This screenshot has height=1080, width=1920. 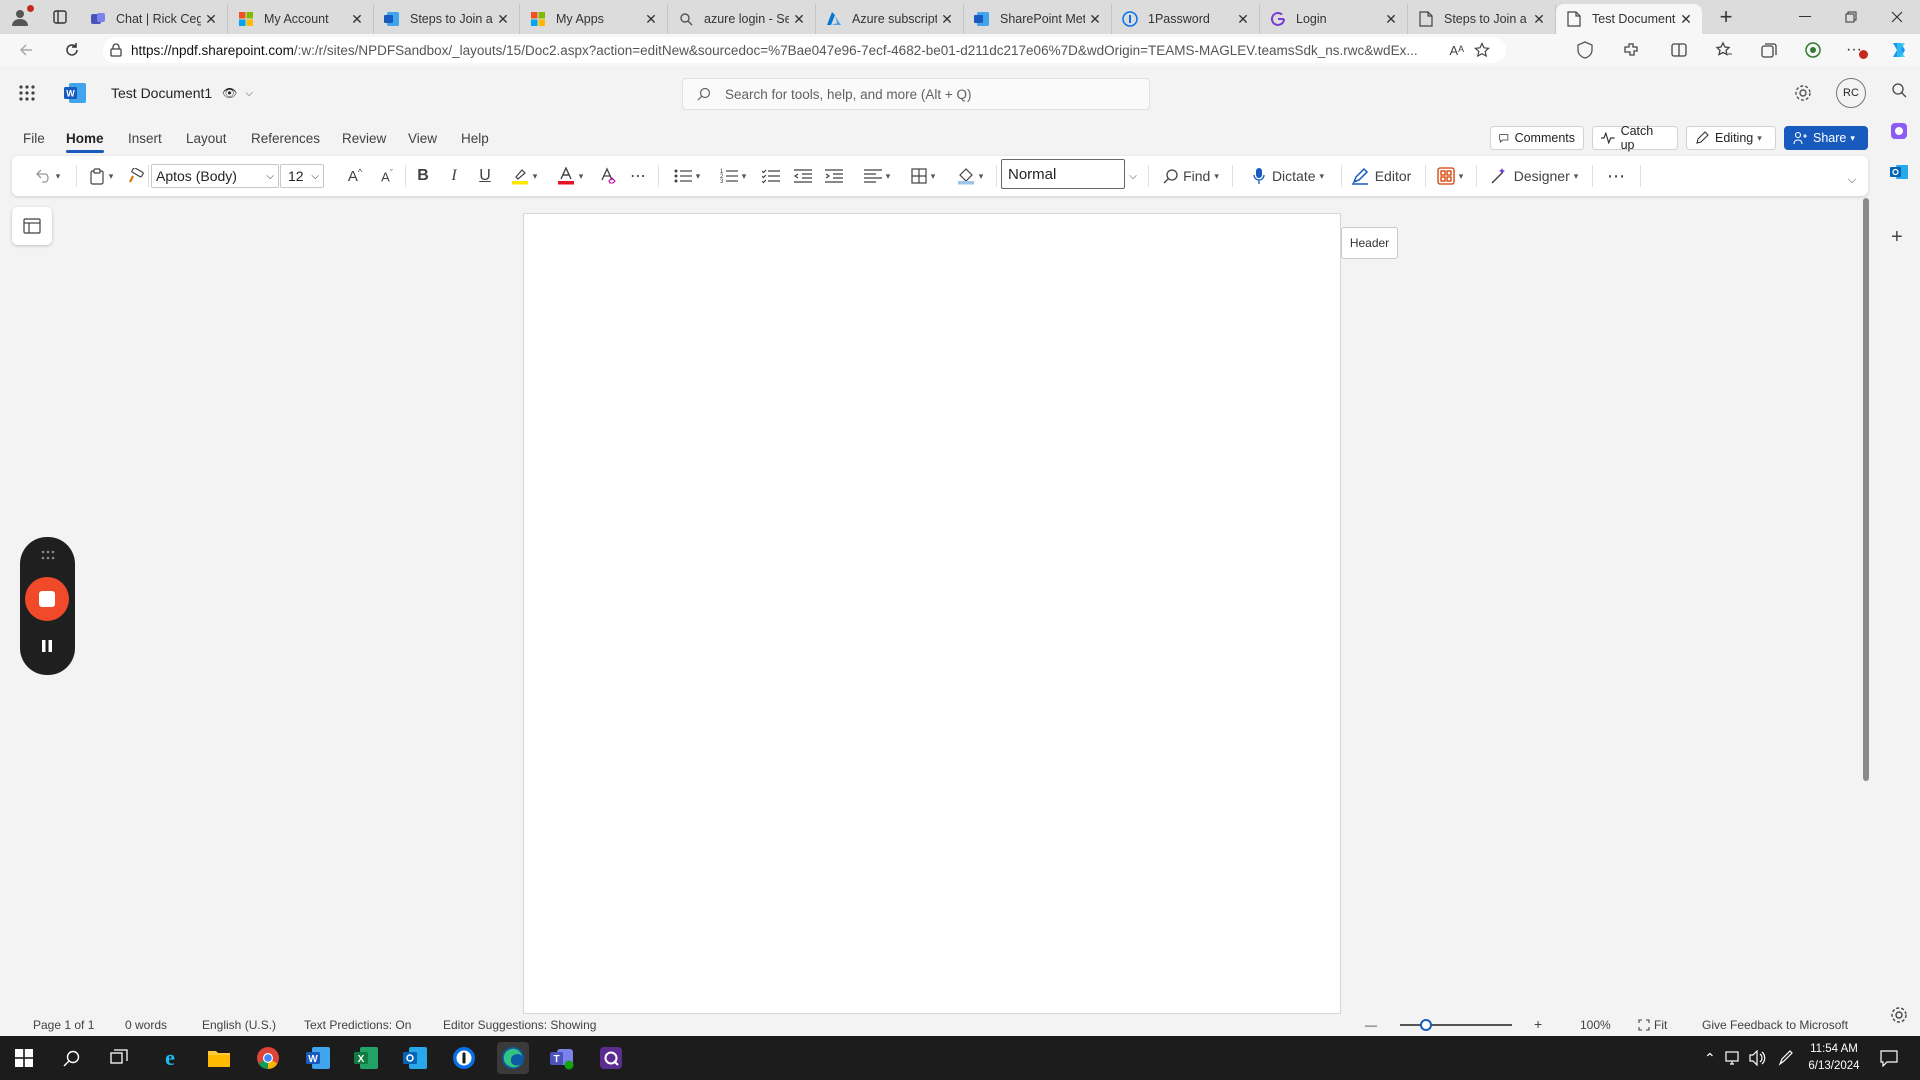 I want to click on sidebar-add-icon: +, so click(x=1897, y=237).